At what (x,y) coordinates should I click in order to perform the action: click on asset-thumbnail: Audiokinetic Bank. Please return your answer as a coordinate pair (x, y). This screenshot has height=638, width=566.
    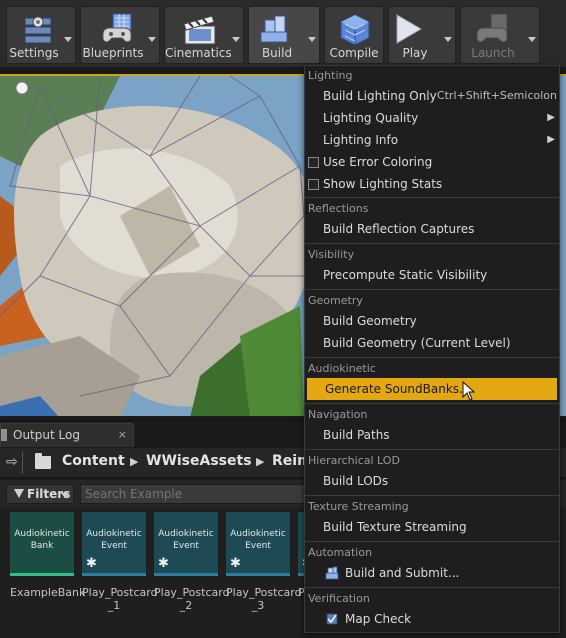
    Looking at the image, I should click on (42, 544).